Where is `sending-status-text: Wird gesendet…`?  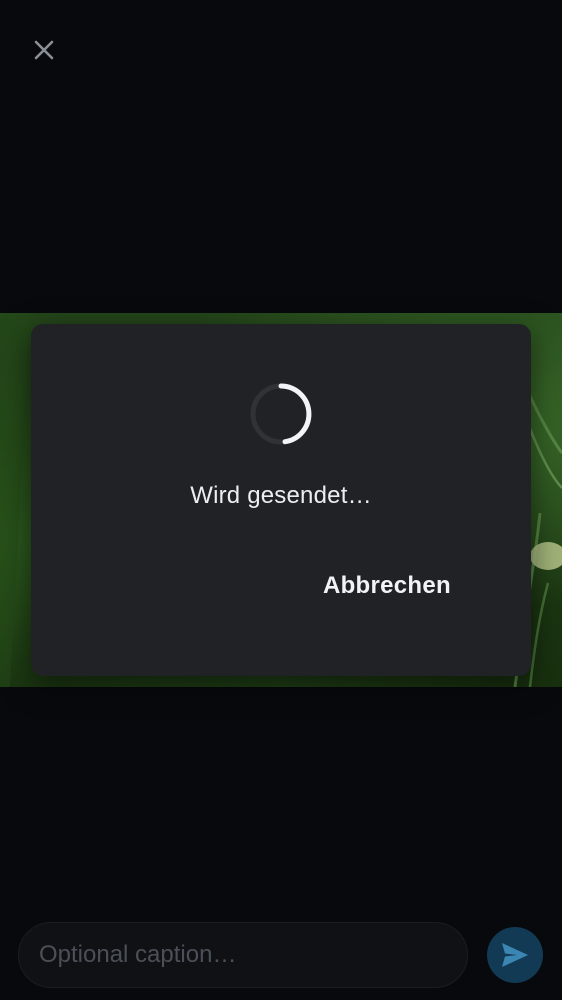 sending-status-text: Wird gesendet… is located at coordinates (281, 495).